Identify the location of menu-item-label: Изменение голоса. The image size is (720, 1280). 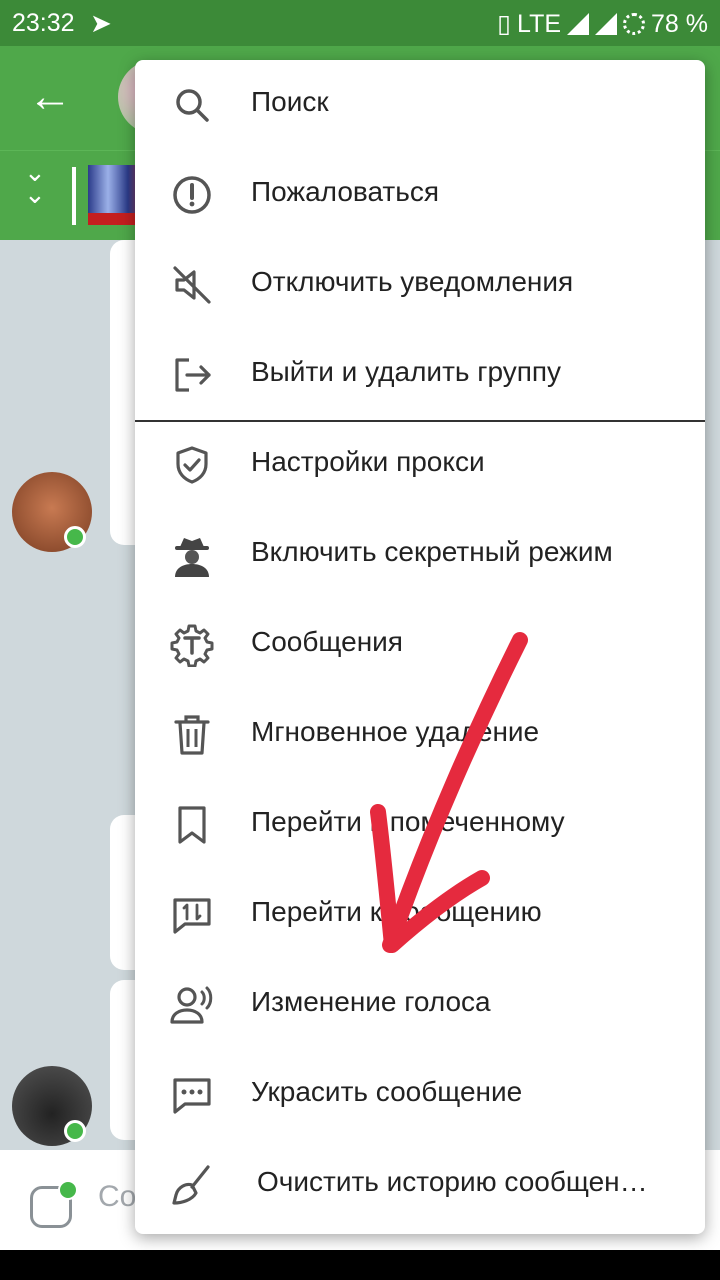
(371, 1001).